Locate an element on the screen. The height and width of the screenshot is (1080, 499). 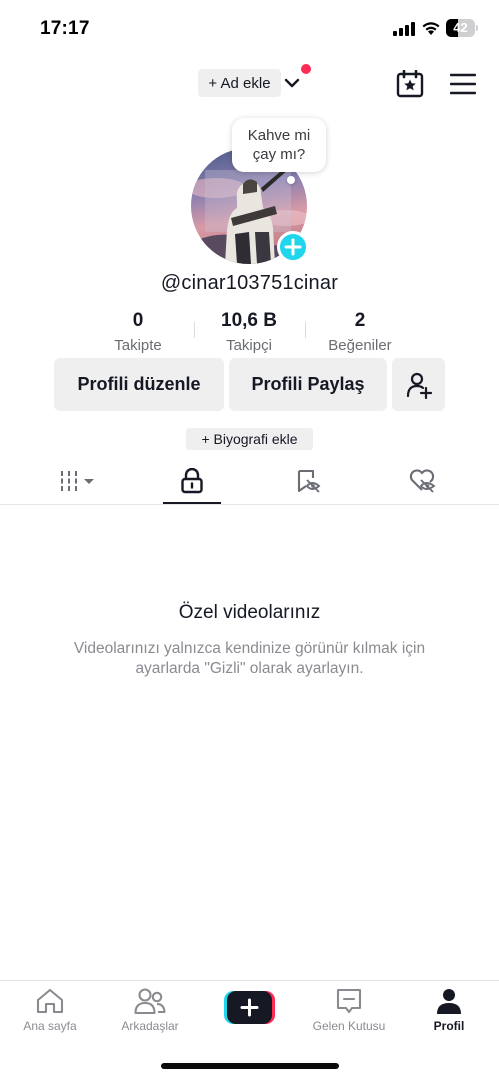
empty-state-title: Özel videolarınız is located at coordinates (249, 612).